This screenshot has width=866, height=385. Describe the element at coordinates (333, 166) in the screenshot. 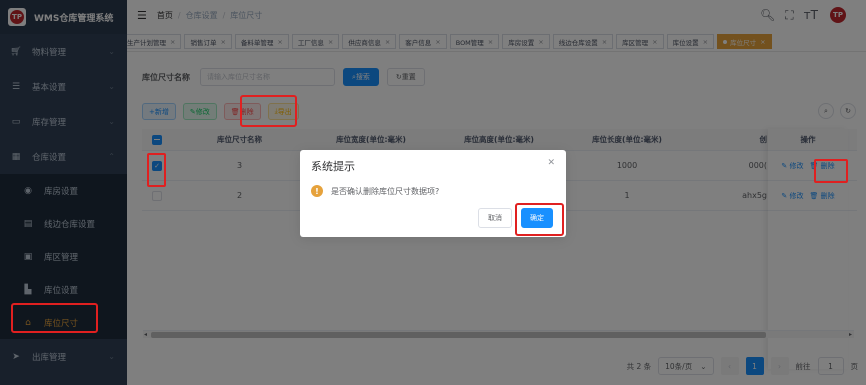

I see `dialog-title: 系统提示` at that location.